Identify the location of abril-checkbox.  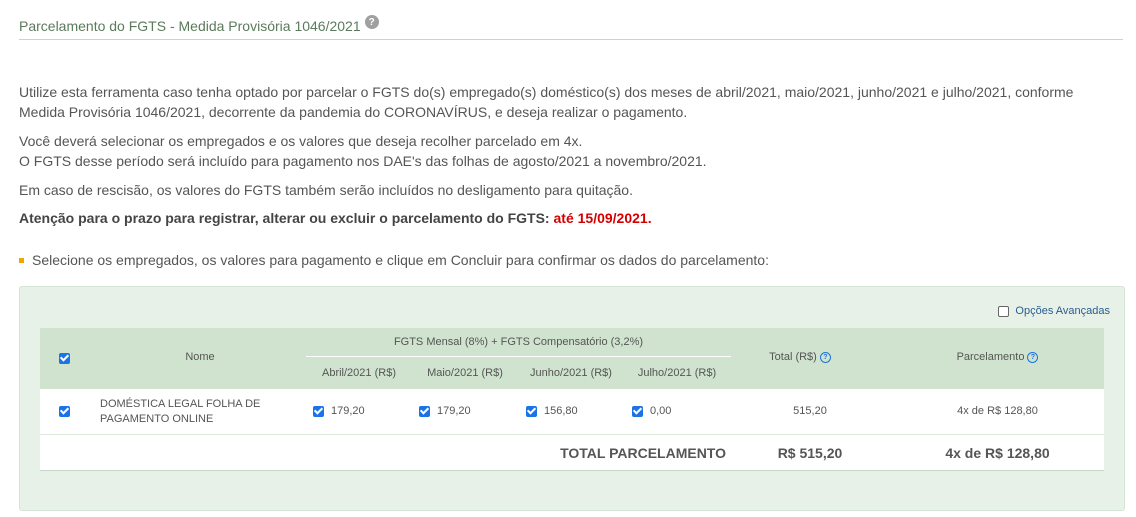
(318, 411).